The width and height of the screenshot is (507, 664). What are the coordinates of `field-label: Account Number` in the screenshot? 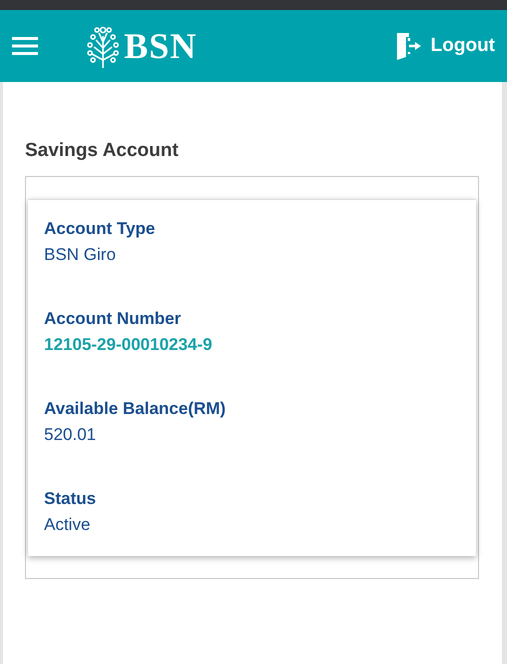 It's located at (113, 319).